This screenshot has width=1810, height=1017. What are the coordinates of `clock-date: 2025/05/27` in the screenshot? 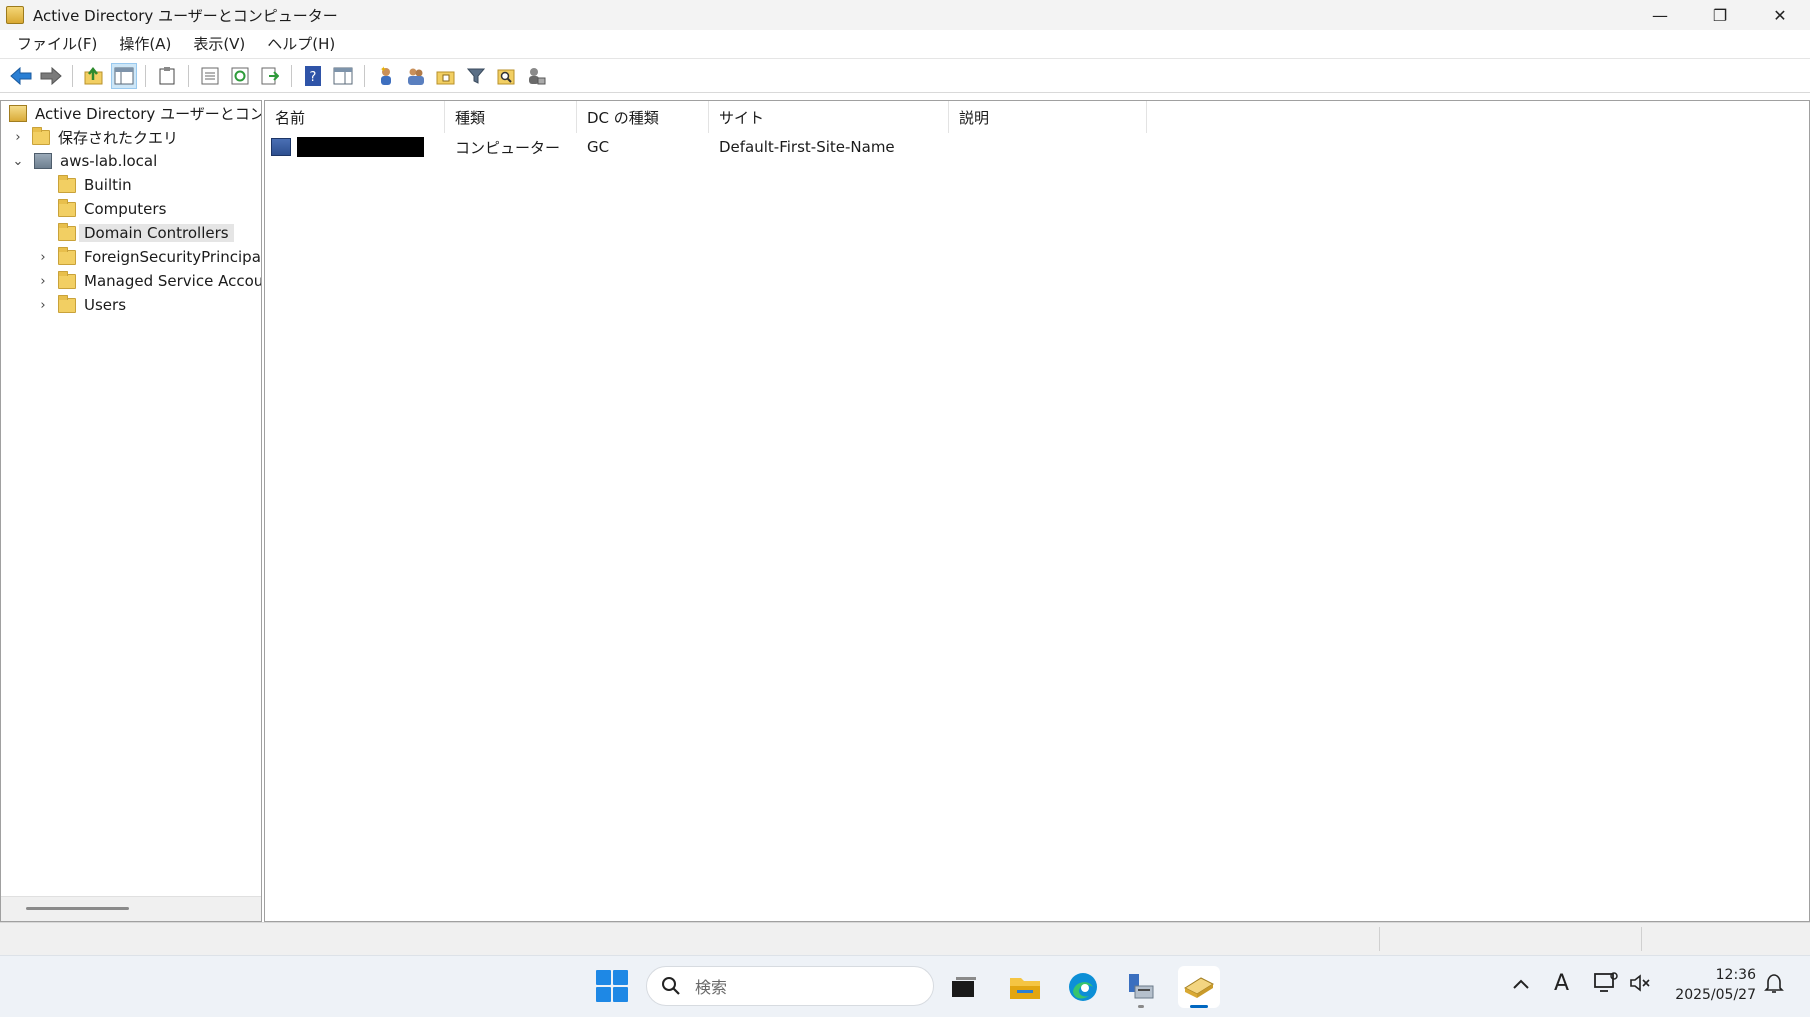 It's located at (1715, 995).